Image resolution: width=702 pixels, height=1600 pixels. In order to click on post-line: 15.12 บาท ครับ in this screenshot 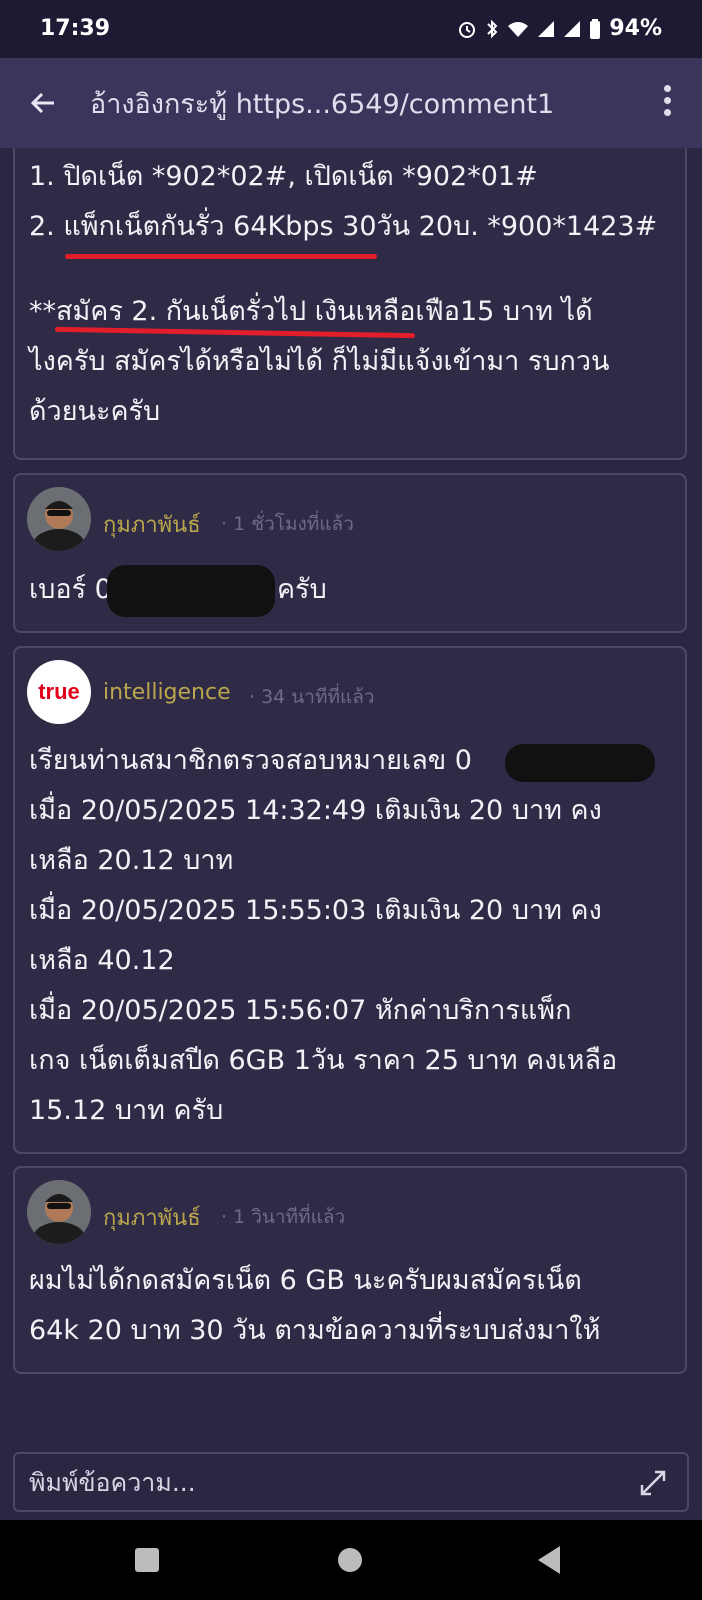, I will do `click(126, 1110)`.